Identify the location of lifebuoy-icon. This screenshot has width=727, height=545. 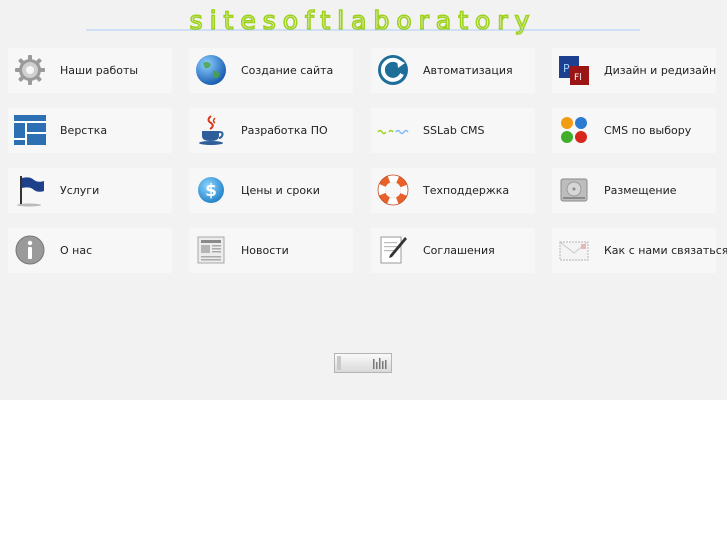
(393, 190).